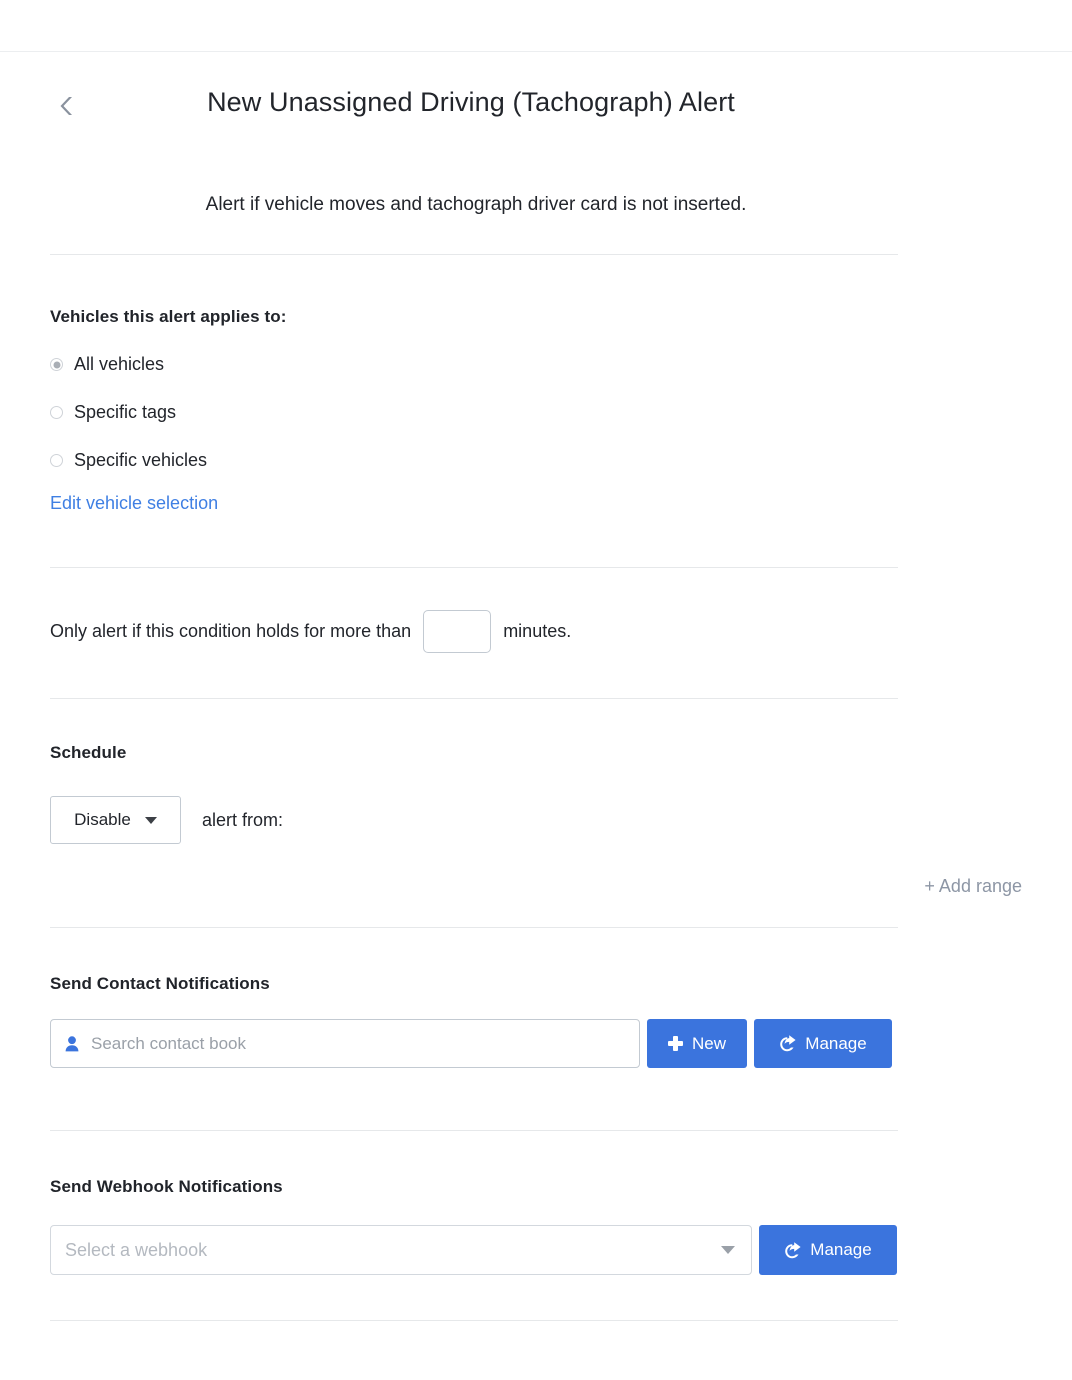 Image resolution: width=1072 pixels, height=1380 pixels. Describe the element at coordinates (134, 503) in the screenshot. I see `edit-vehicle-selection-link: Edit vehicle selection` at that location.